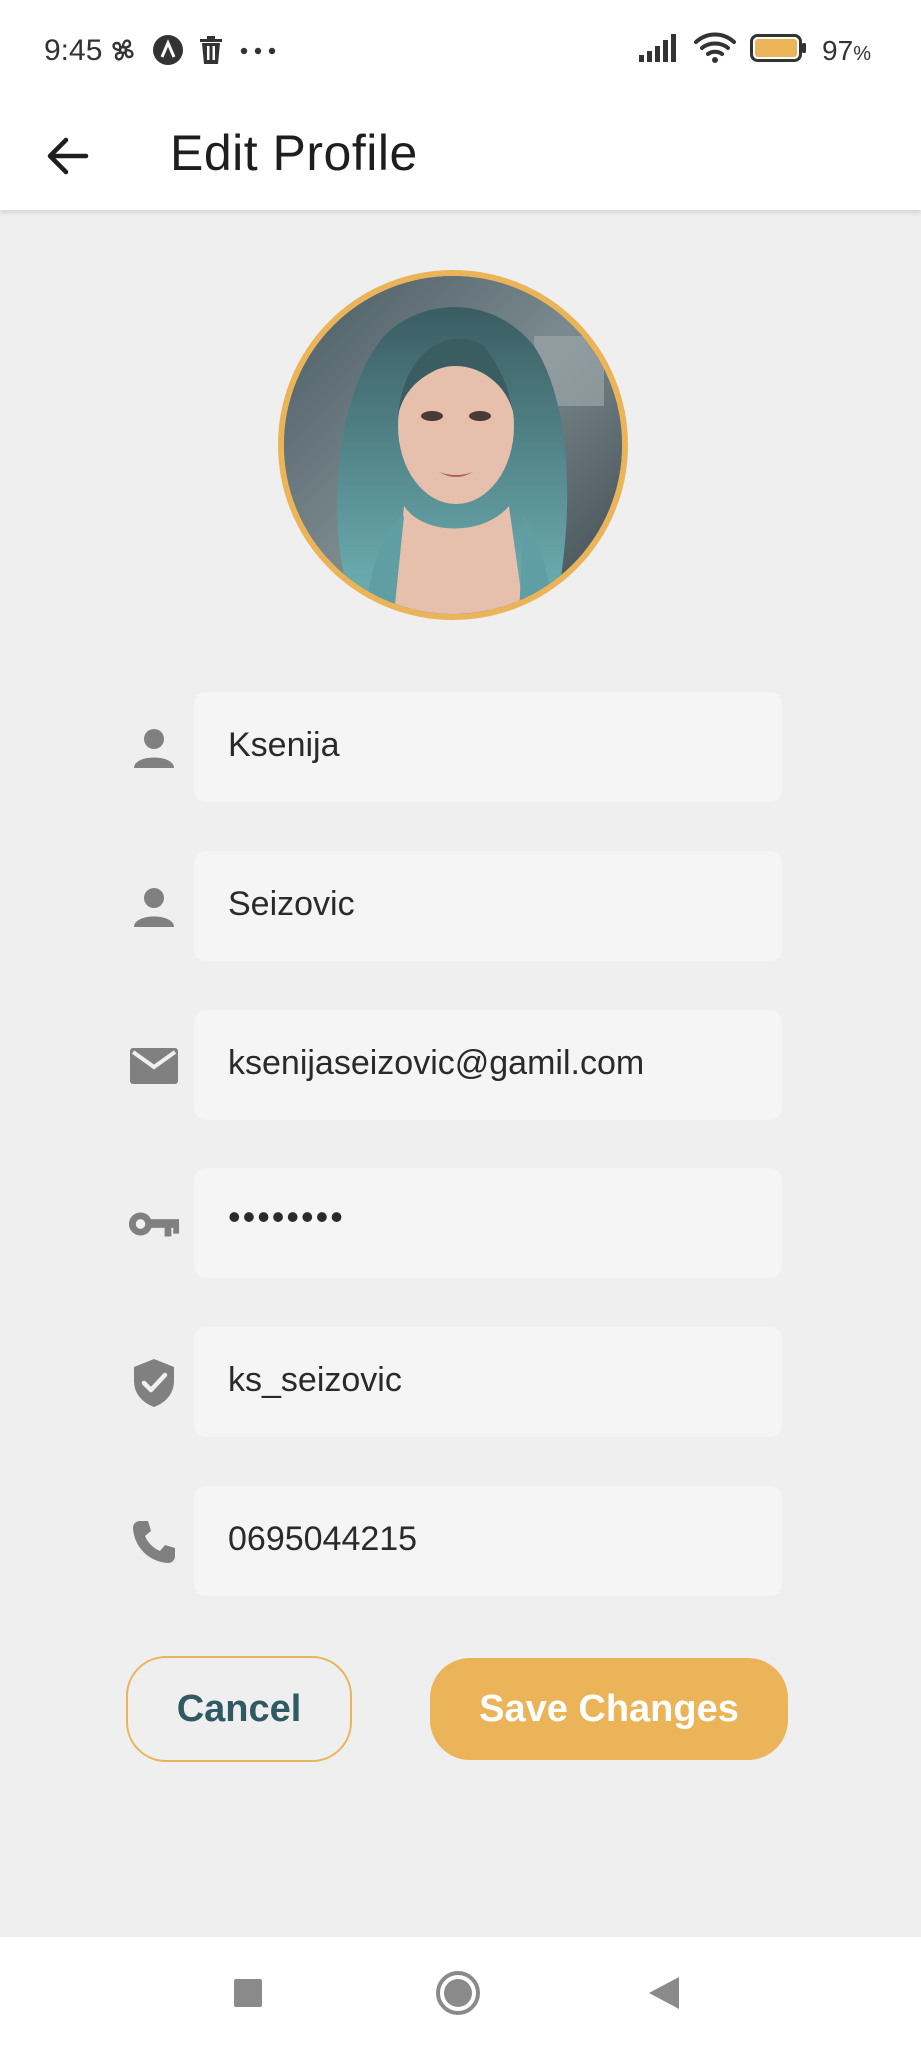  Describe the element at coordinates (286, 1216) in the screenshot. I see `password-value: ••••••••` at that location.